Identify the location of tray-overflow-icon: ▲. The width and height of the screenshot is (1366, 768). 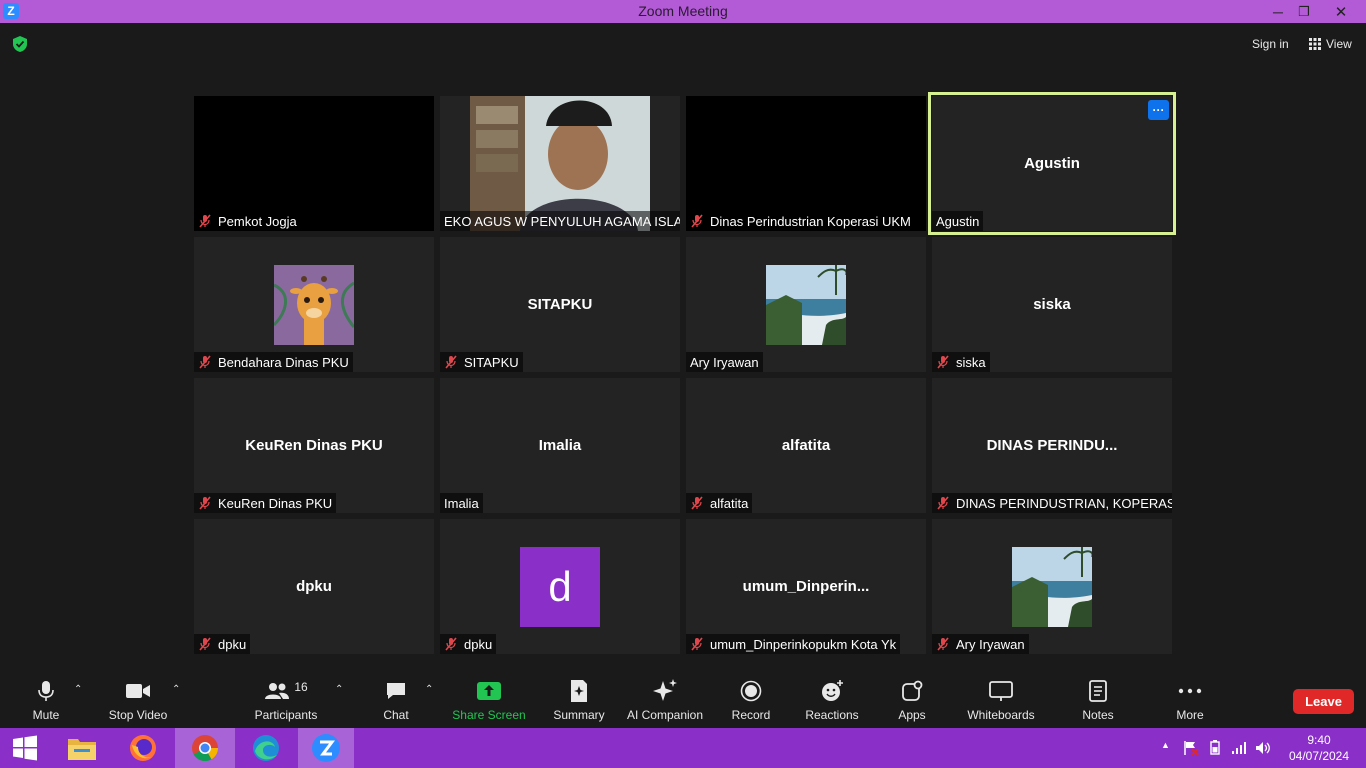
(1165, 745).